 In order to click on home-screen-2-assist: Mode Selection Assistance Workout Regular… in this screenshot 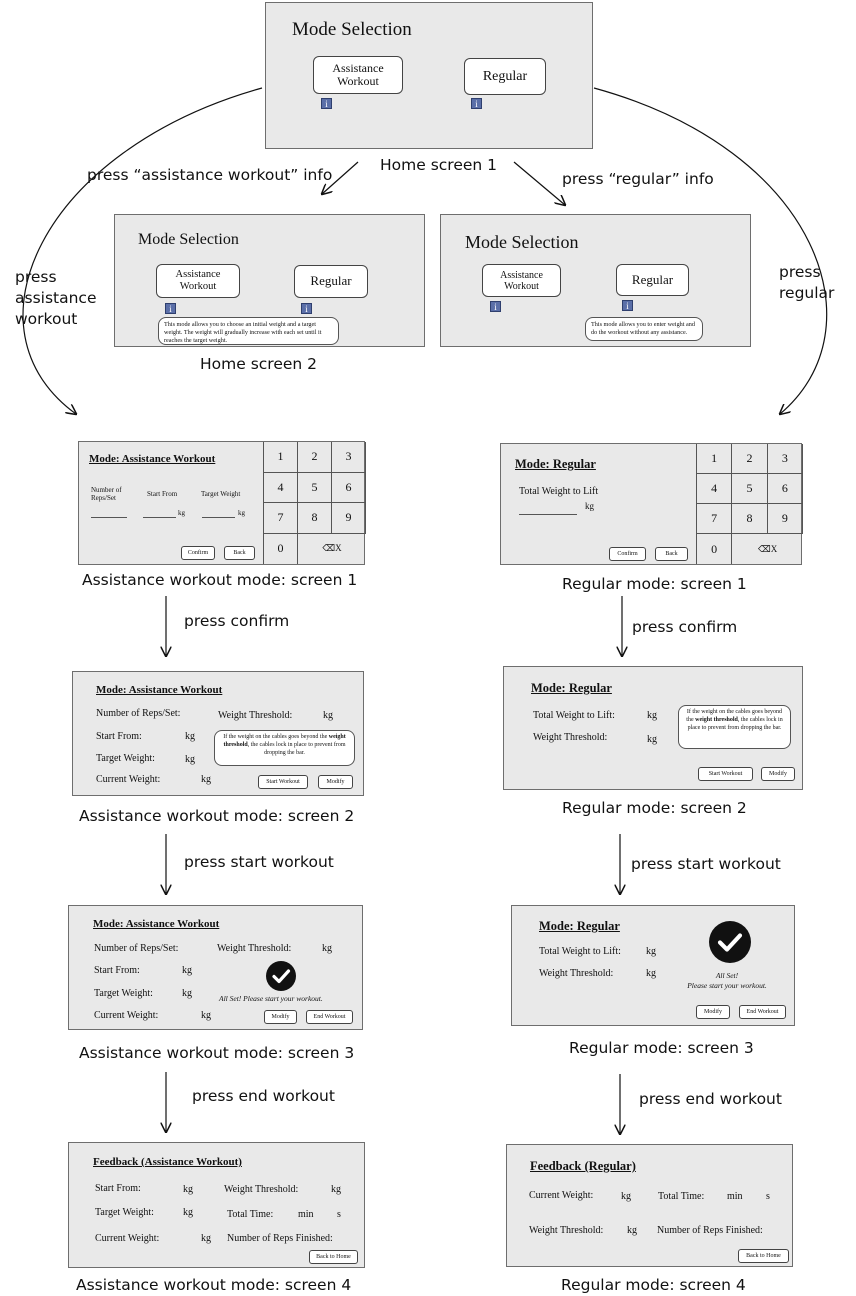, I will do `click(269, 280)`.